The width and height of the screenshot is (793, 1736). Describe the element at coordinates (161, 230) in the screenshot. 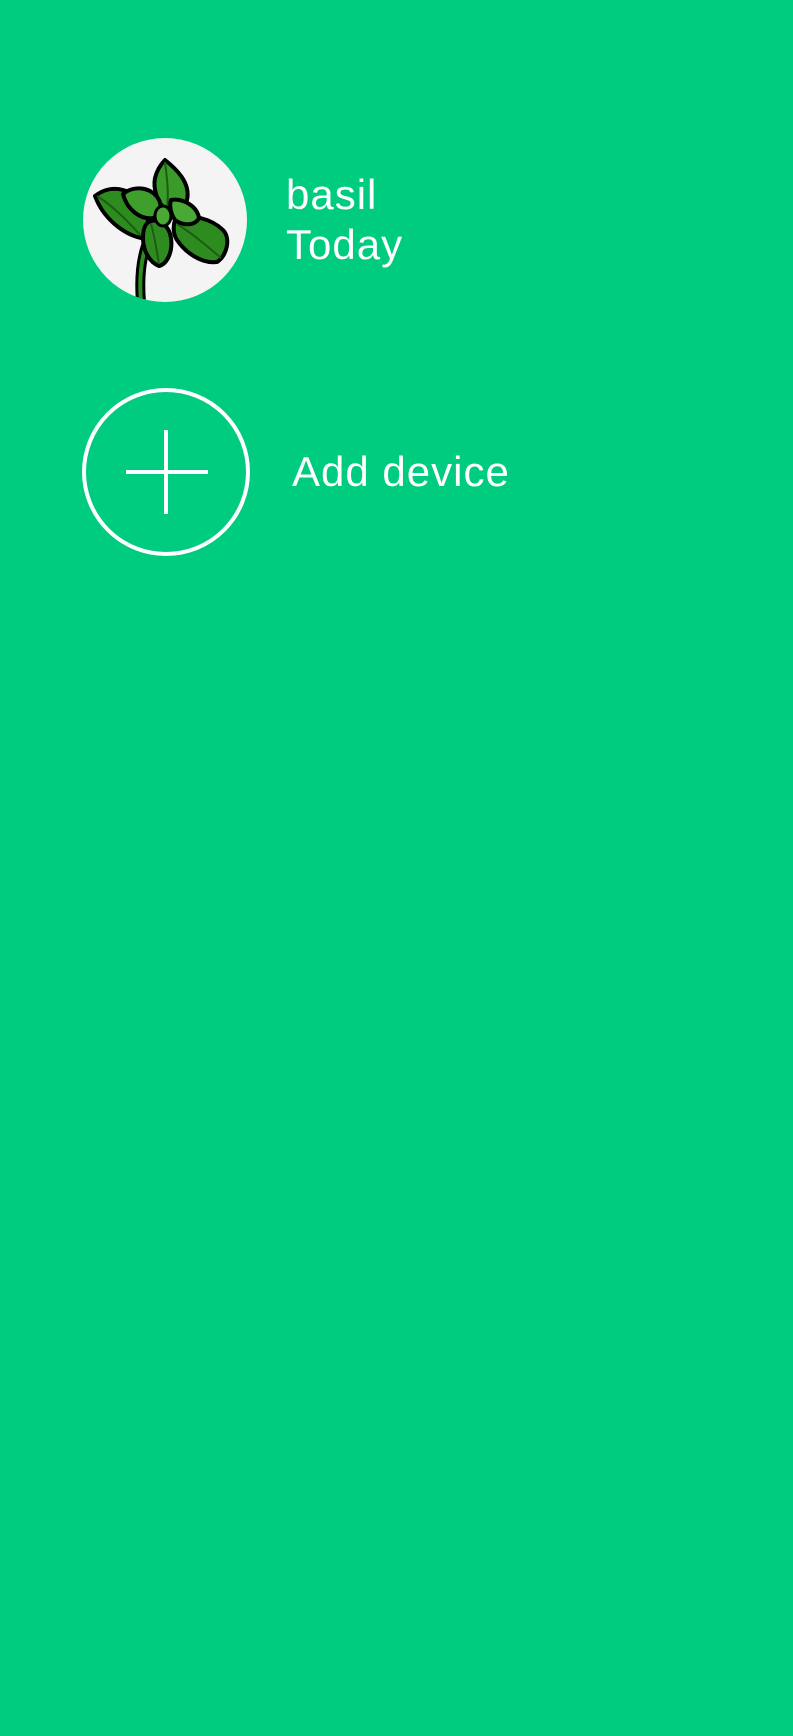

I see `basil-plant-icon` at that location.